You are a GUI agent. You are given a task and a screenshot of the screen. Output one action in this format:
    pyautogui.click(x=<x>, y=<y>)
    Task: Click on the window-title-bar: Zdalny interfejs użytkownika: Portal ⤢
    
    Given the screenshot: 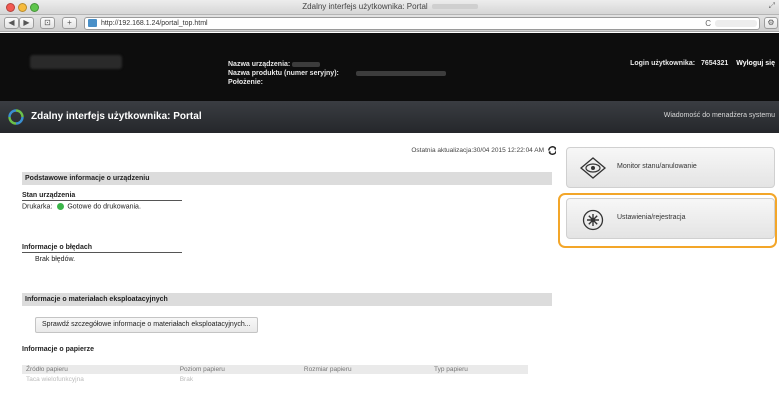 What is the action you would take?
    pyautogui.click(x=389, y=7)
    